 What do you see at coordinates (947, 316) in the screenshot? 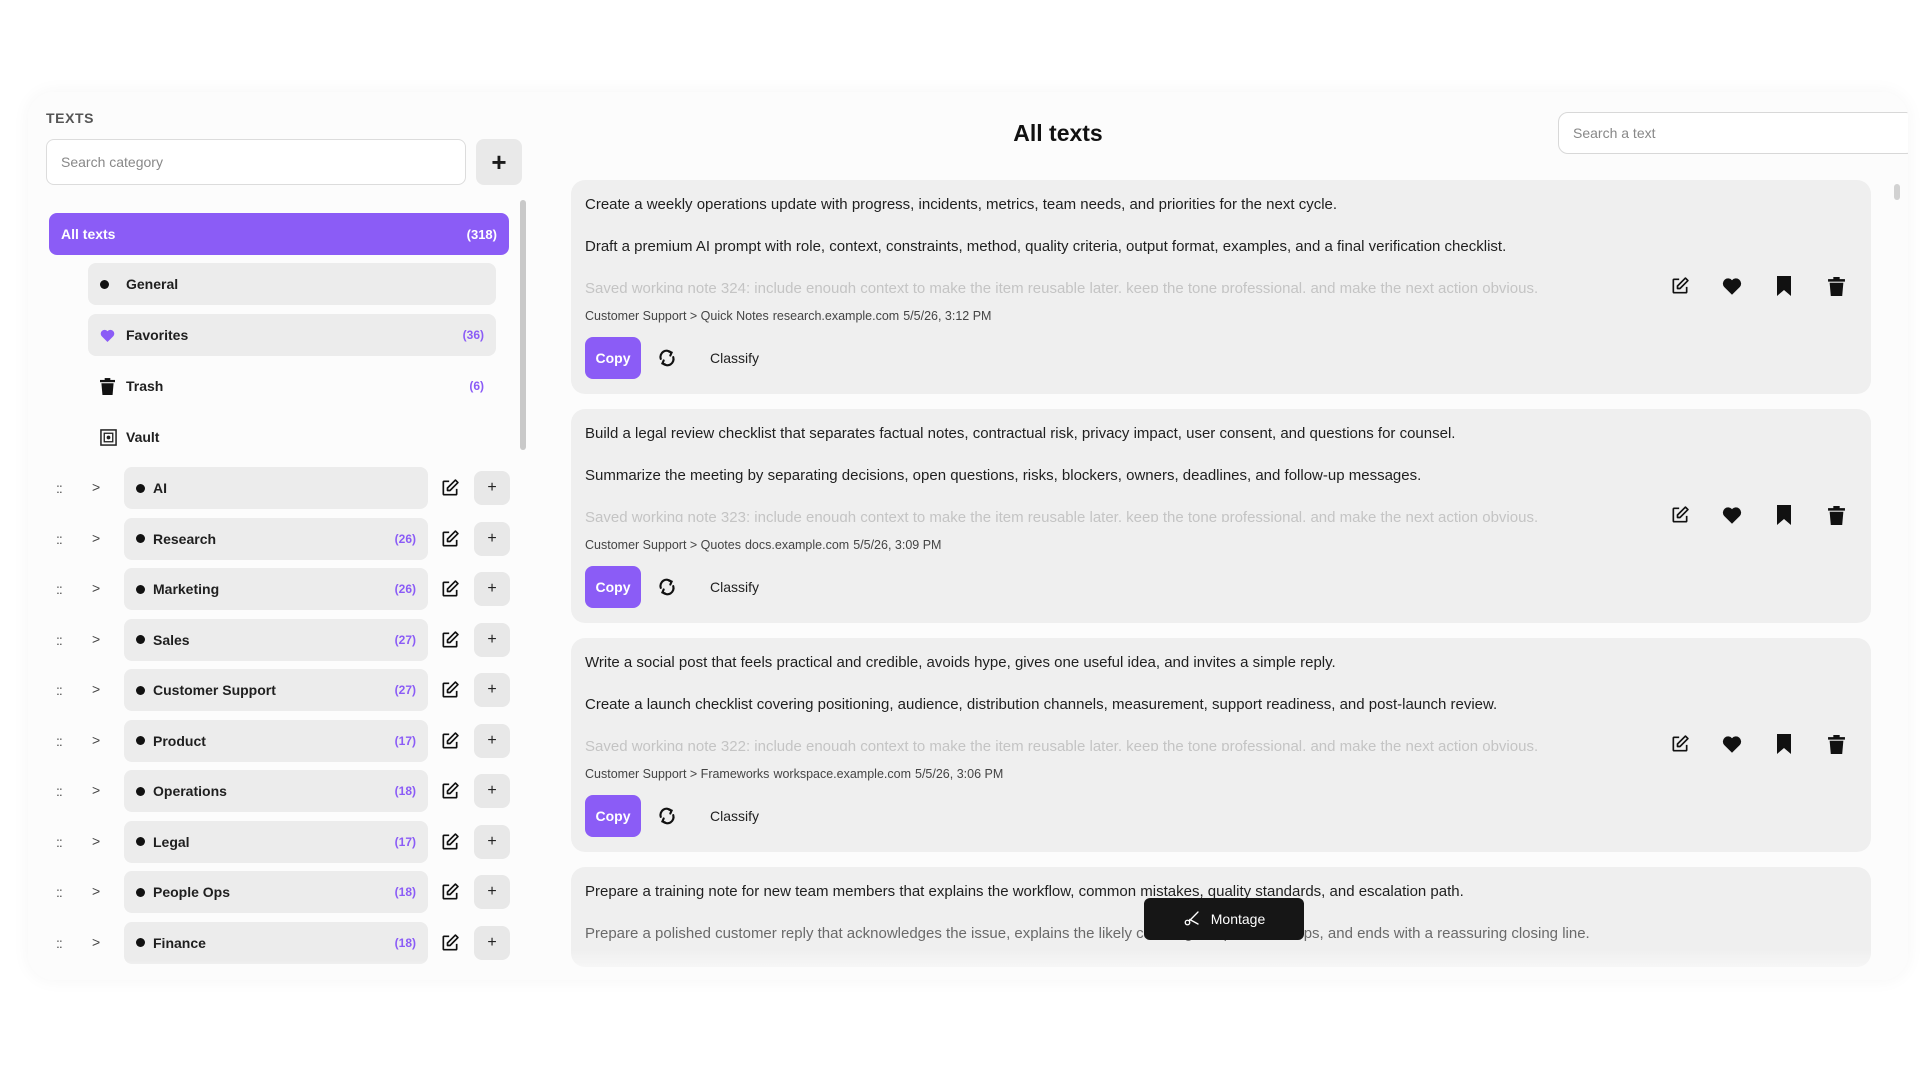
I see `card-date: 5/5/26, 3:12 PM` at bounding box center [947, 316].